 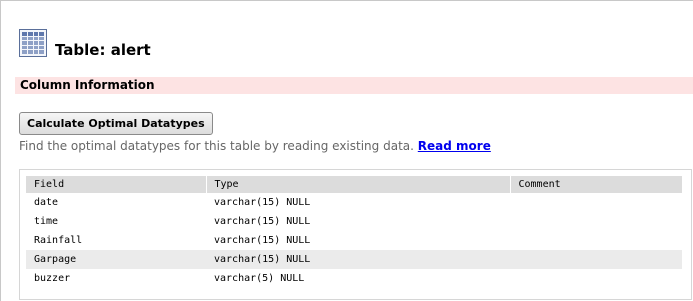 What do you see at coordinates (354, 240) in the screenshot?
I see `table-row: Rainfall varchar(15) NULL` at bounding box center [354, 240].